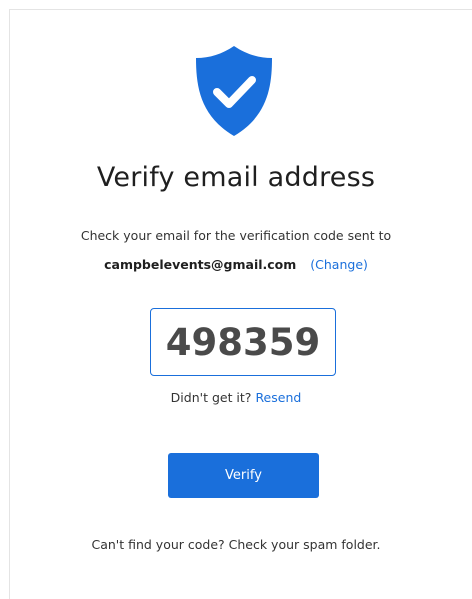  Describe the element at coordinates (236, 177) in the screenshot. I see `page-title: Verify email address` at that location.